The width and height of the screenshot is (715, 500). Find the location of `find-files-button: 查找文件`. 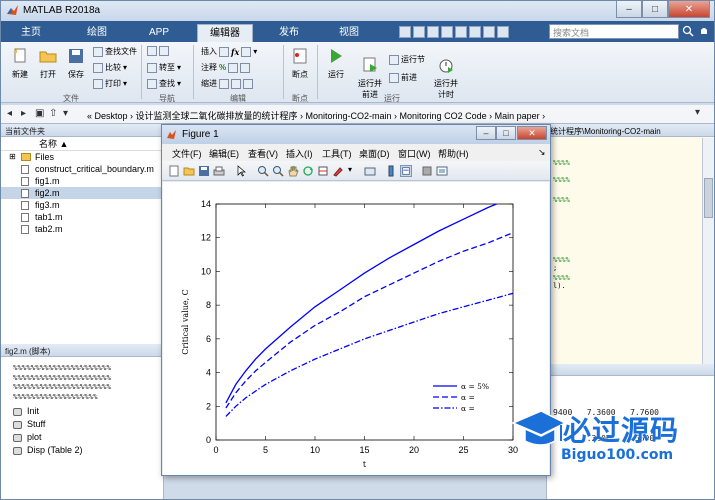

find-files-button: 查找文件 is located at coordinates (115, 51).